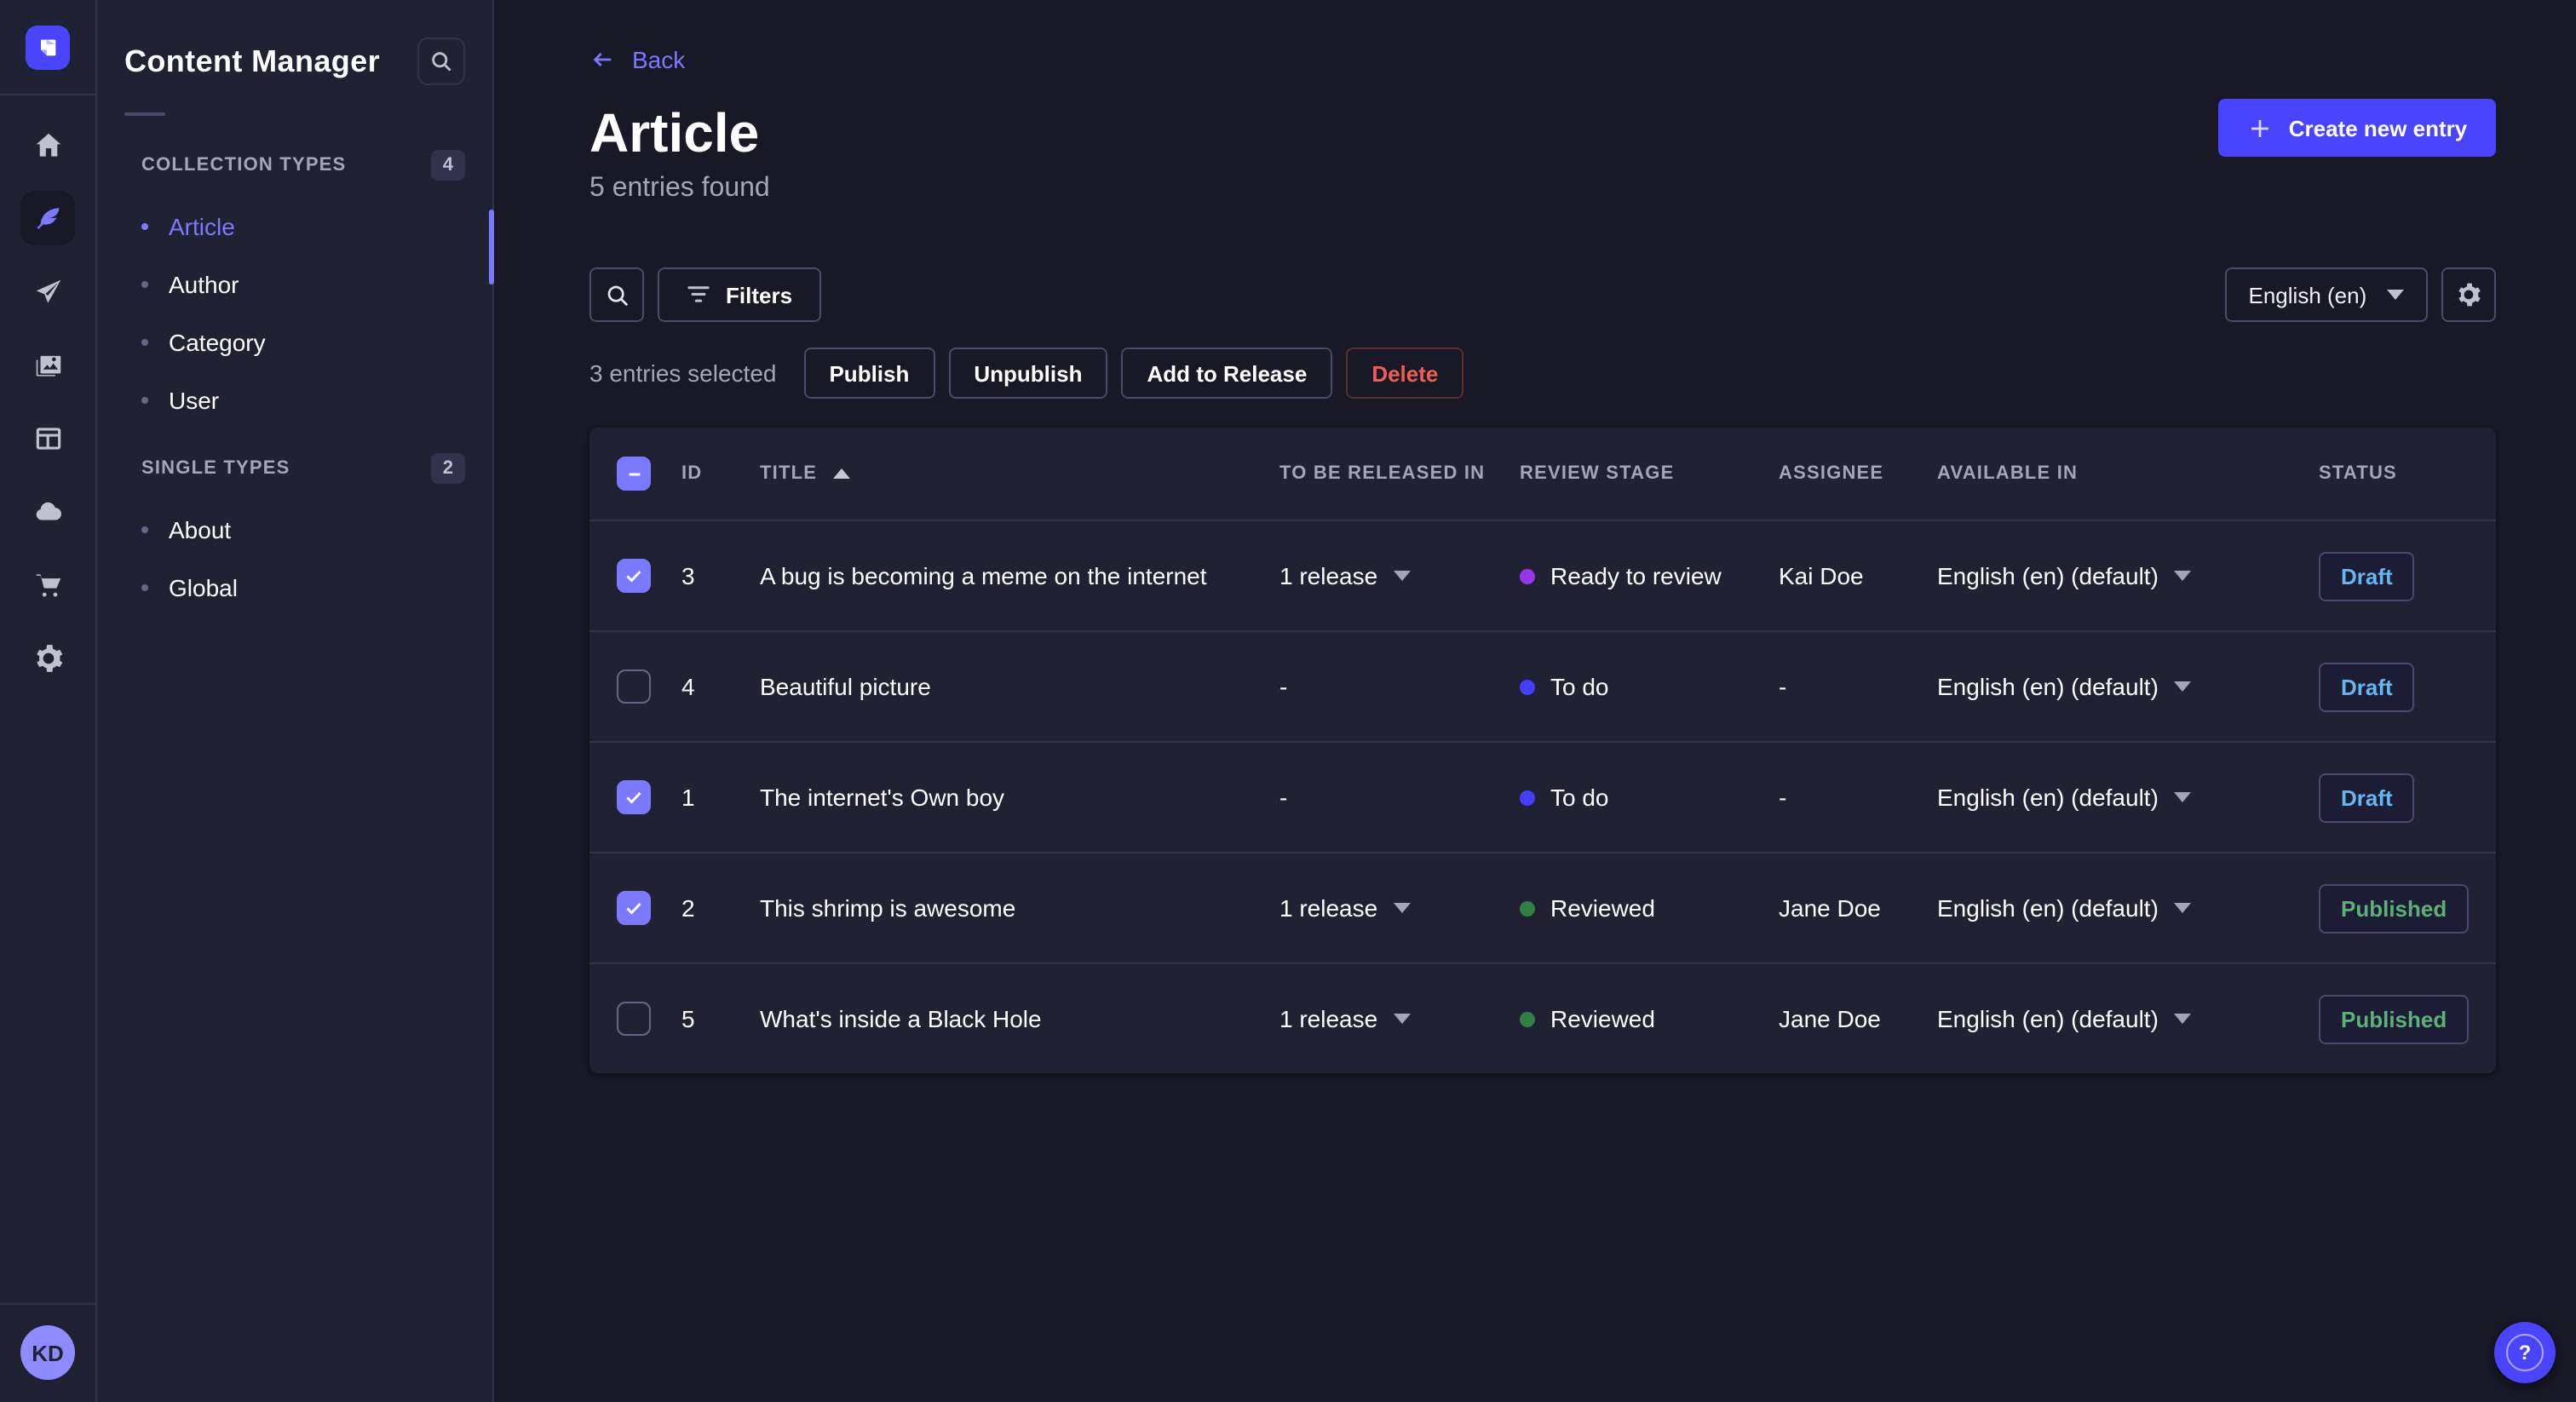 The width and height of the screenshot is (2576, 1402). What do you see at coordinates (244, 165) in the screenshot?
I see `section-label: COLLECTION TYPES` at bounding box center [244, 165].